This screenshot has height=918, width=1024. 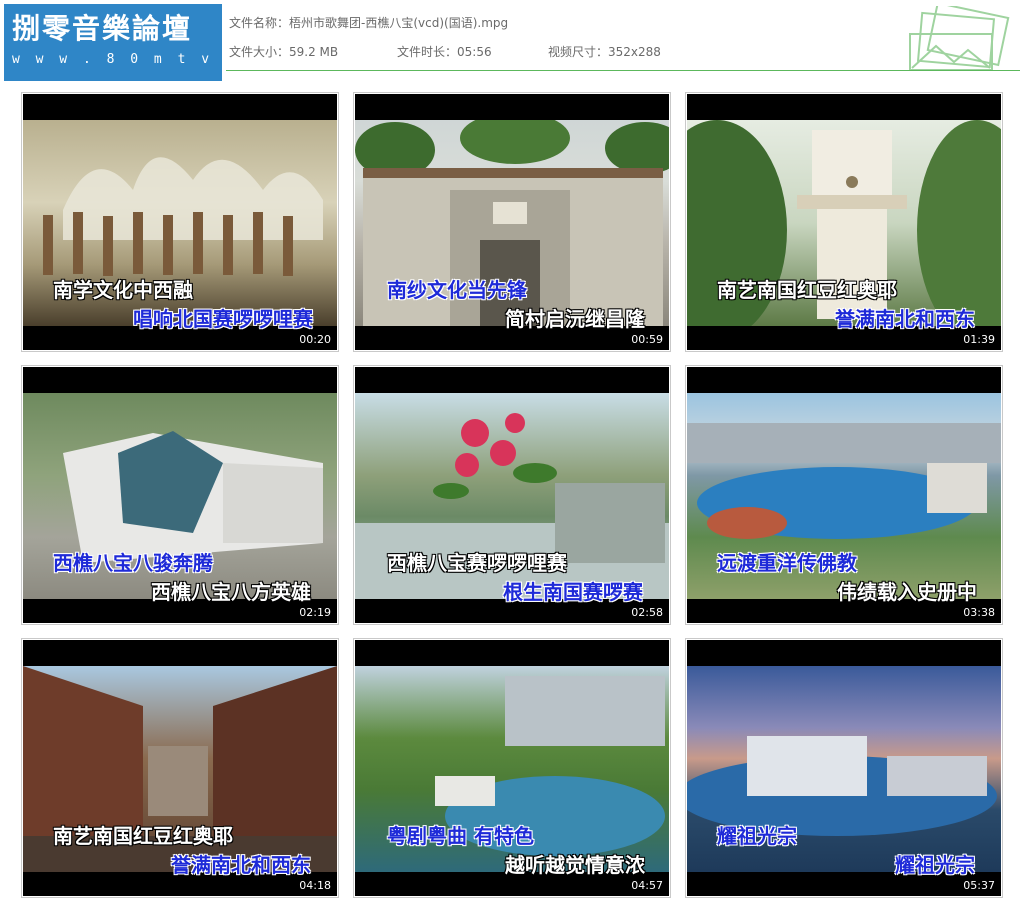 I want to click on timestamp: 05:37, so click(x=979, y=885).